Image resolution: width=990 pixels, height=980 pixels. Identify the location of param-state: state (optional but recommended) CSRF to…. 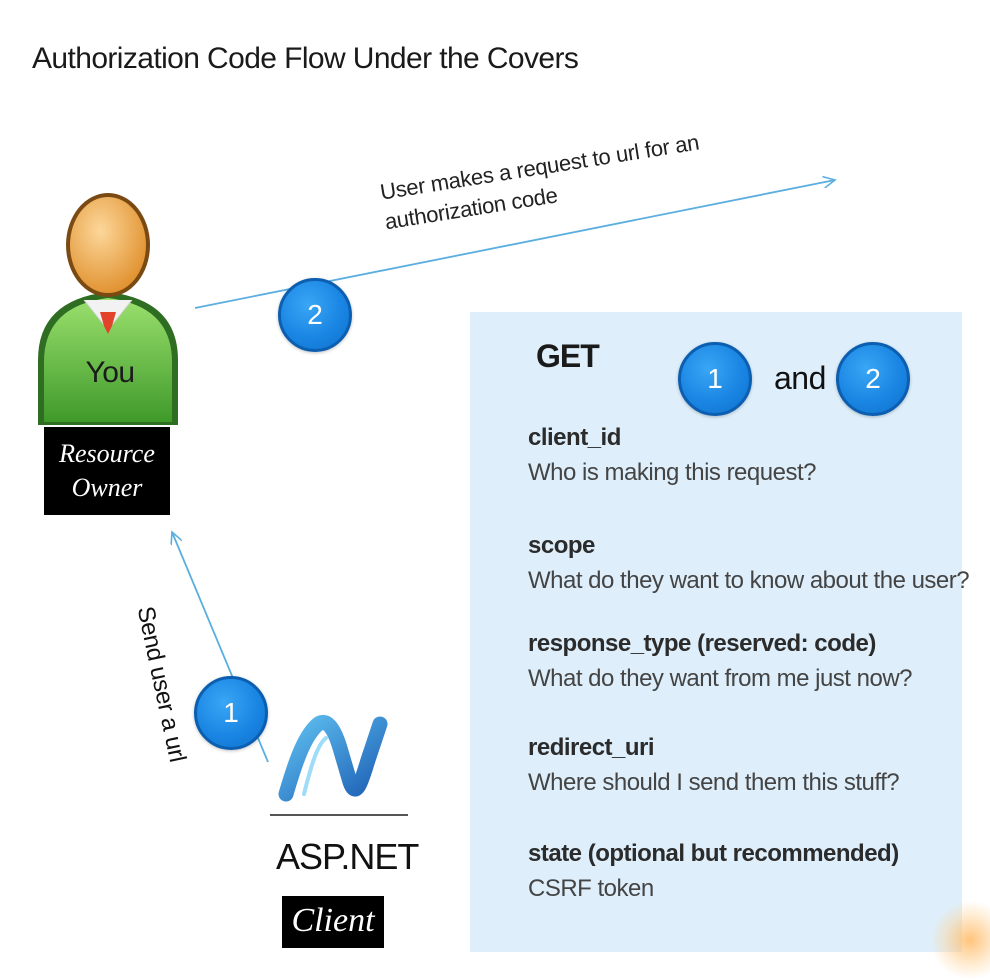
(713, 873).